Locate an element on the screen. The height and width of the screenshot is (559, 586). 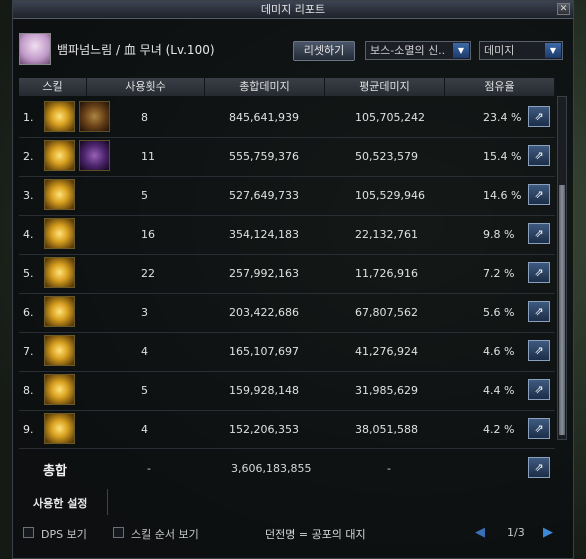
row-total: 845,641,939 is located at coordinates (264, 117).